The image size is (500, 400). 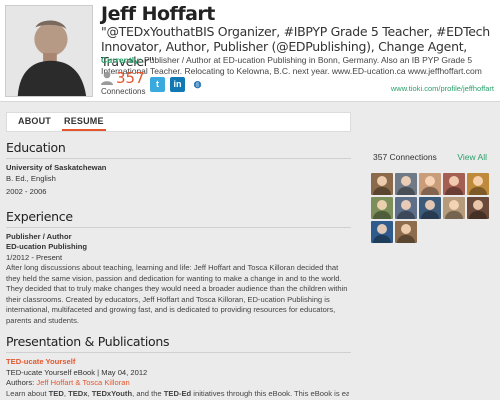 What do you see at coordinates (107, 78) in the screenshot?
I see `person-icon` at bounding box center [107, 78].